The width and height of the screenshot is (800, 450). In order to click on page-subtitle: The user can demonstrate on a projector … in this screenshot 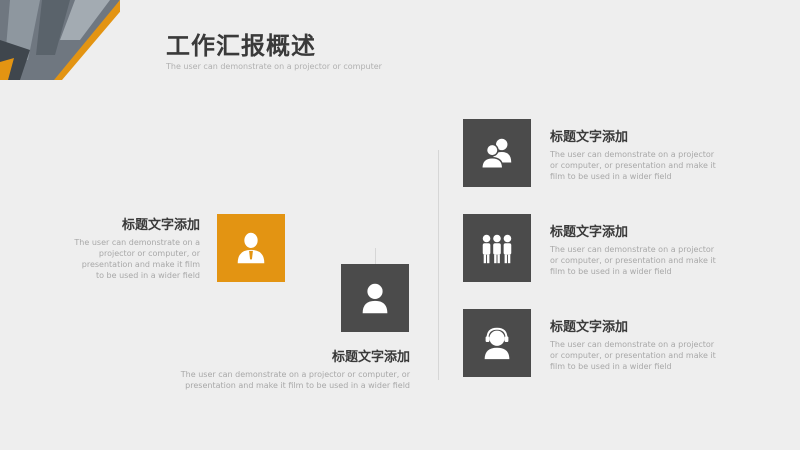, I will do `click(274, 66)`.